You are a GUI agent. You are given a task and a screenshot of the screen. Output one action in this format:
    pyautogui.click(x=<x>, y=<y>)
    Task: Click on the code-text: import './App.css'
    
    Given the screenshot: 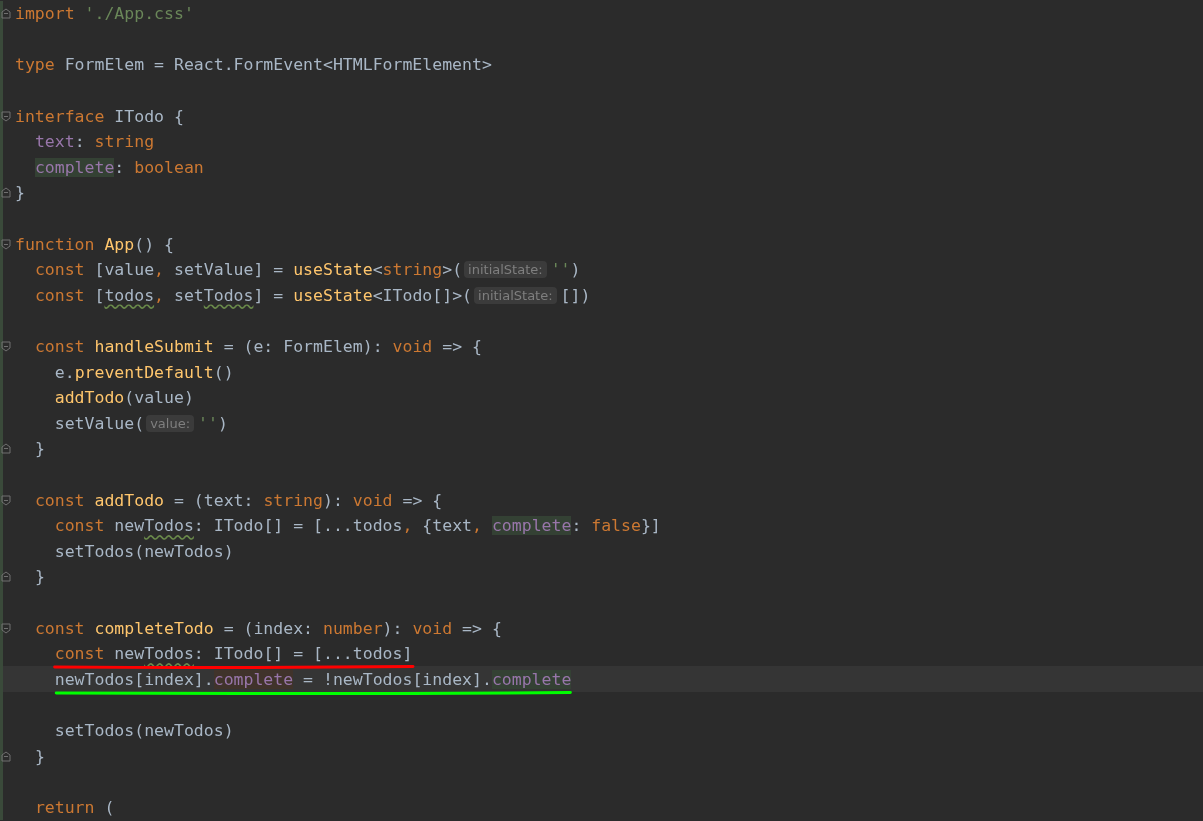 What is the action you would take?
    pyautogui.click(x=104, y=14)
    